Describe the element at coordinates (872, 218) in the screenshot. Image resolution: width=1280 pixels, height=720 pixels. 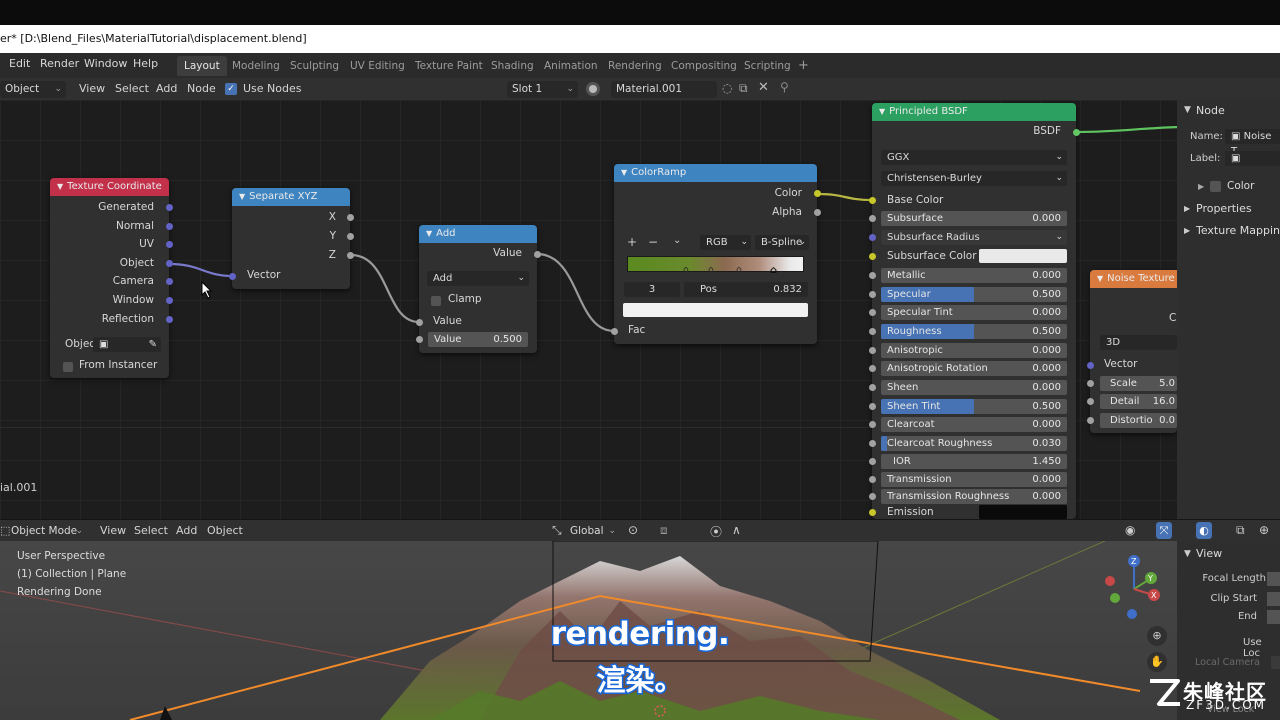
I see `socket-subsurface` at that location.